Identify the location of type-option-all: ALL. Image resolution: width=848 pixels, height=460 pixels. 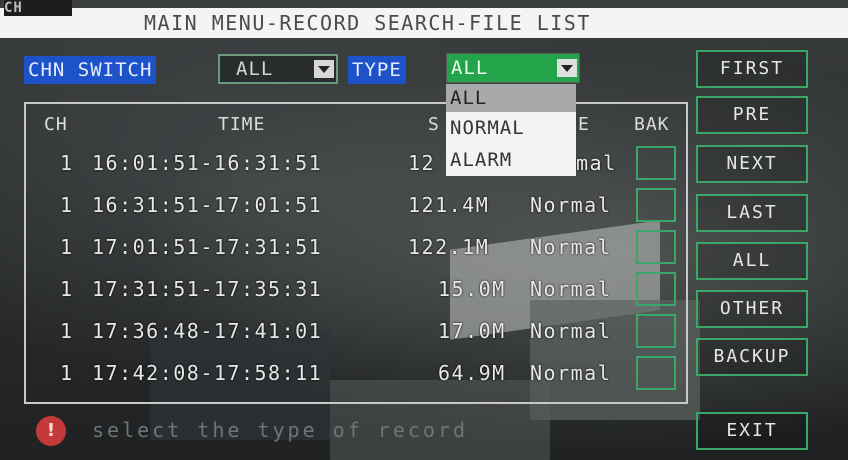
(511, 98).